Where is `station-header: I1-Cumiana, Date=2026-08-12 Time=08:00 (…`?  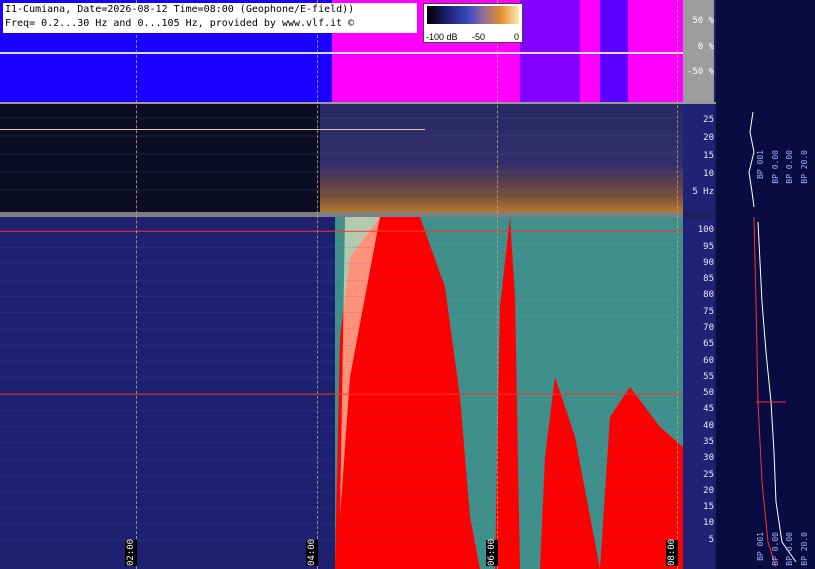 station-header: I1-Cumiana, Date=2026-08-12 Time=08:00 (… is located at coordinates (210, 18).